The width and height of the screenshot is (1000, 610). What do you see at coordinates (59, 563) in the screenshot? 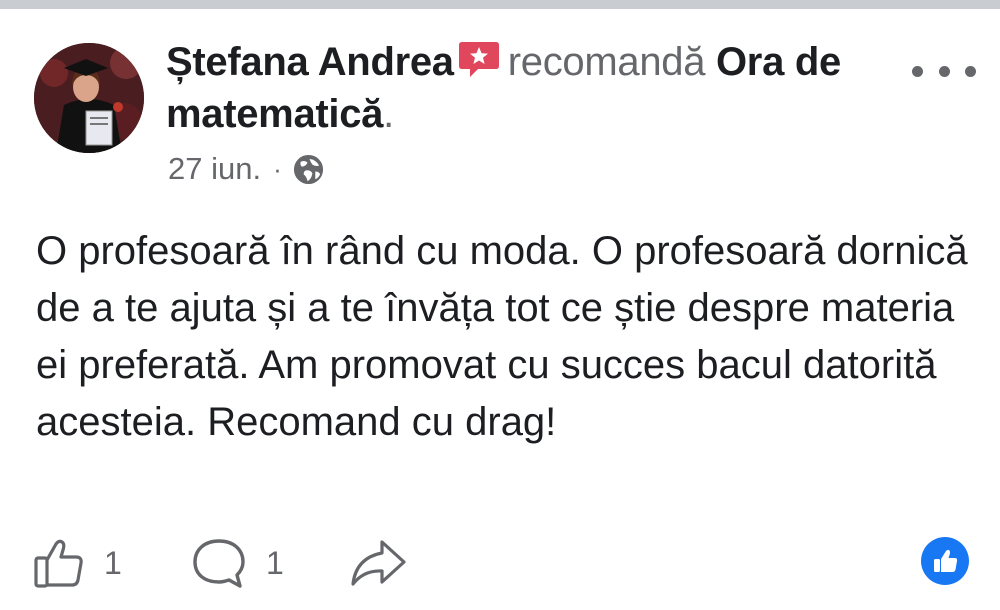
I see `thumbs-up-icon` at bounding box center [59, 563].